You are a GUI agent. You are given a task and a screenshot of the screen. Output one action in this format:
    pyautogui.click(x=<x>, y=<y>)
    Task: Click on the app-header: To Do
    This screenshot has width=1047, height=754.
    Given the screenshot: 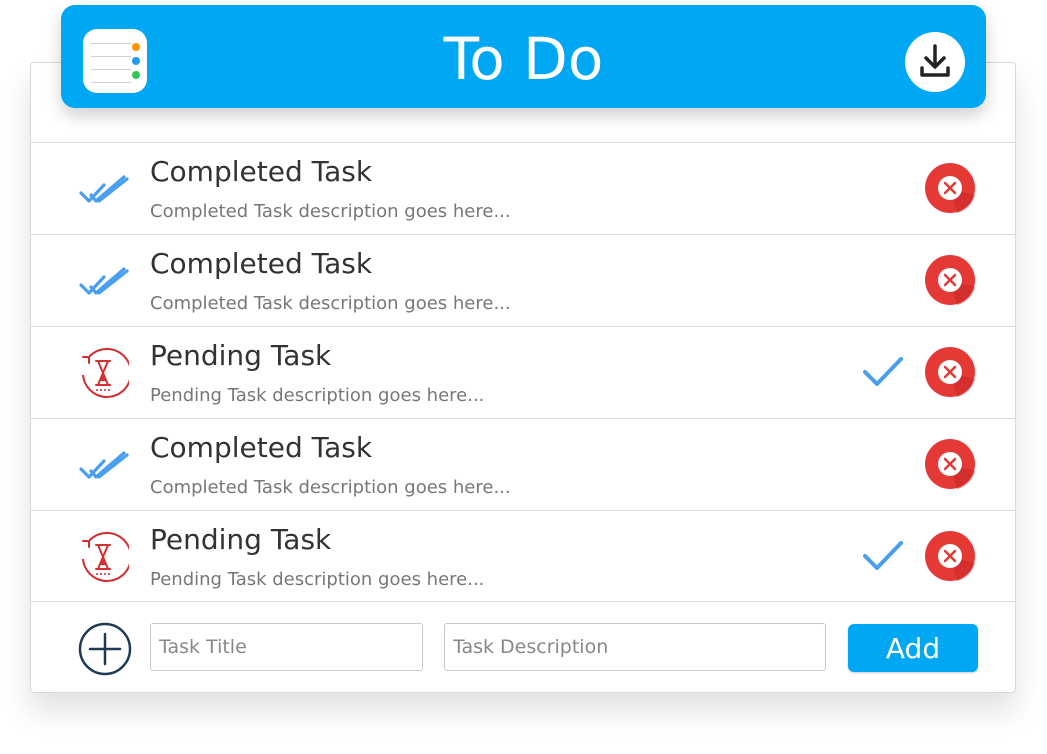 What is the action you would take?
    pyautogui.click(x=523, y=56)
    